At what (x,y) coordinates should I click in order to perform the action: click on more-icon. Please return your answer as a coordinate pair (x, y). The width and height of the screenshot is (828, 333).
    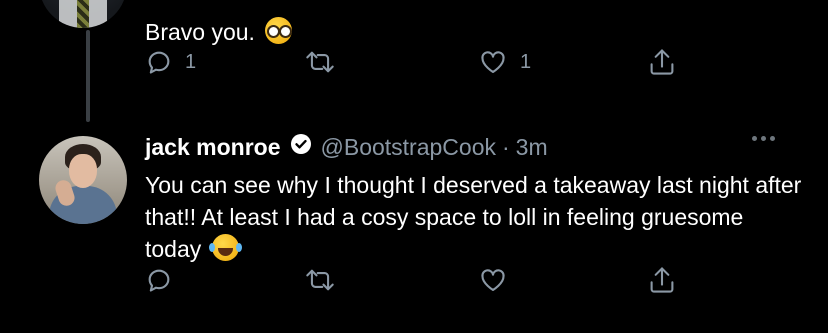
    Looking at the image, I should click on (763, 138).